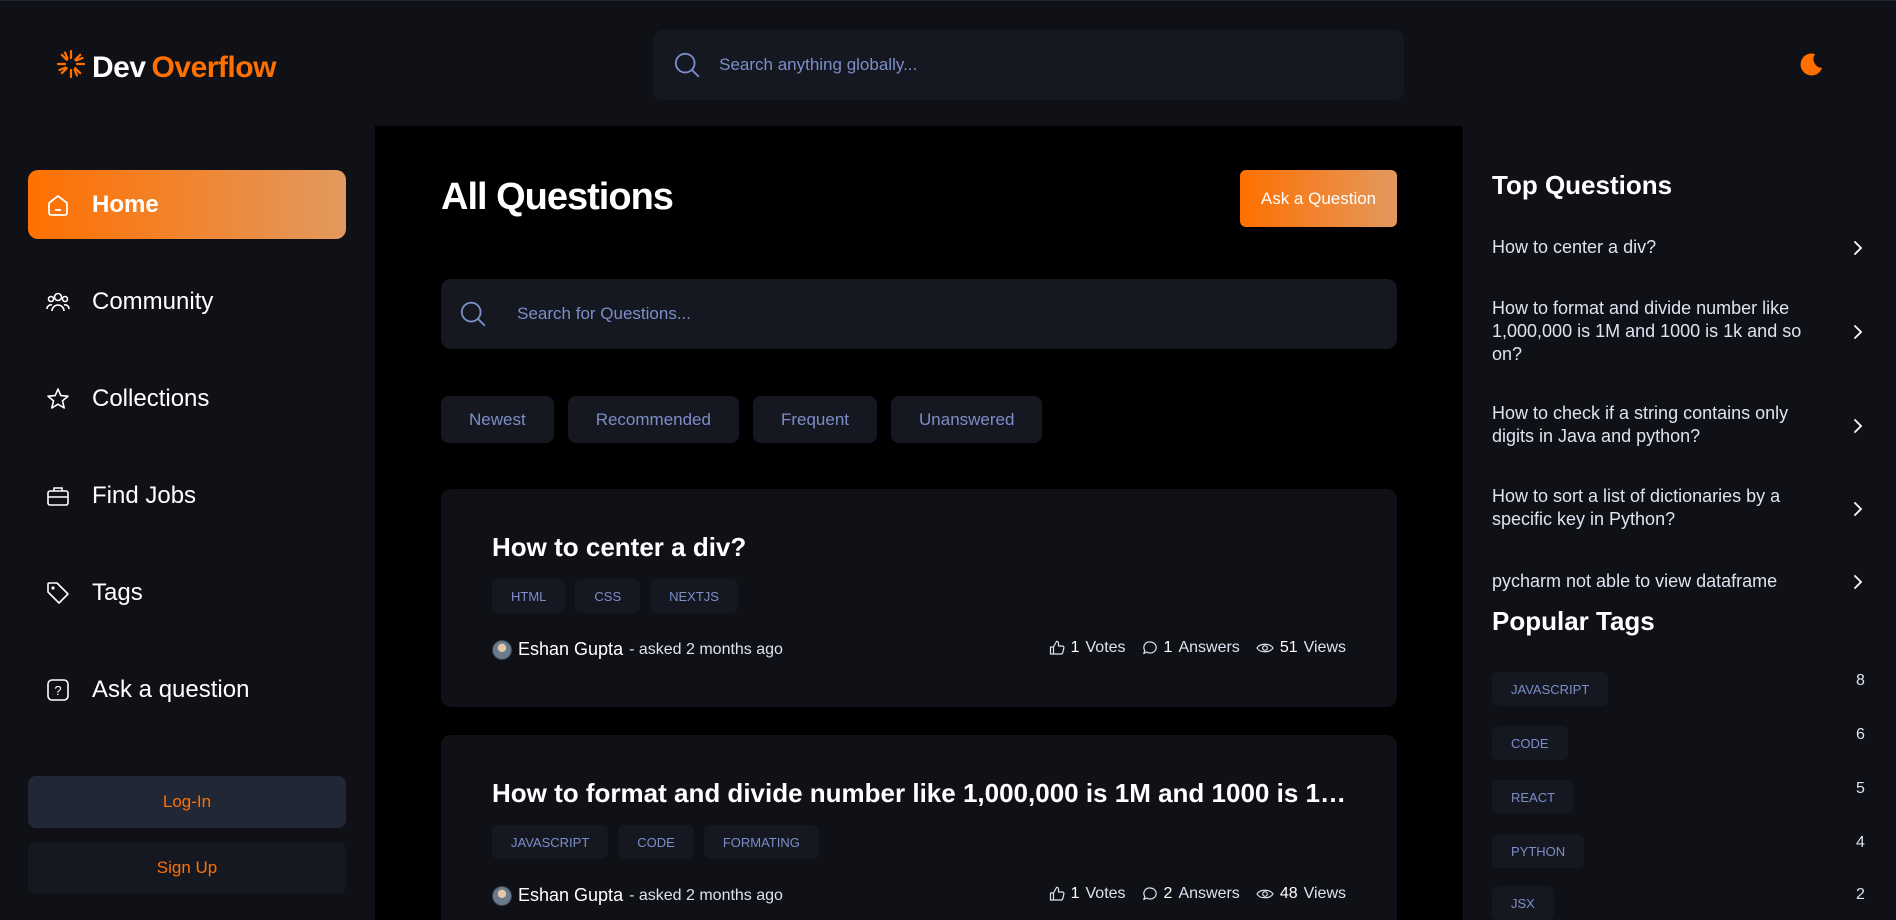 The height and width of the screenshot is (920, 1896). What do you see at coordinates (653, 419) in the screenshot?
I see `filter-recommended: Recommended` at bounding box center [653, 419].